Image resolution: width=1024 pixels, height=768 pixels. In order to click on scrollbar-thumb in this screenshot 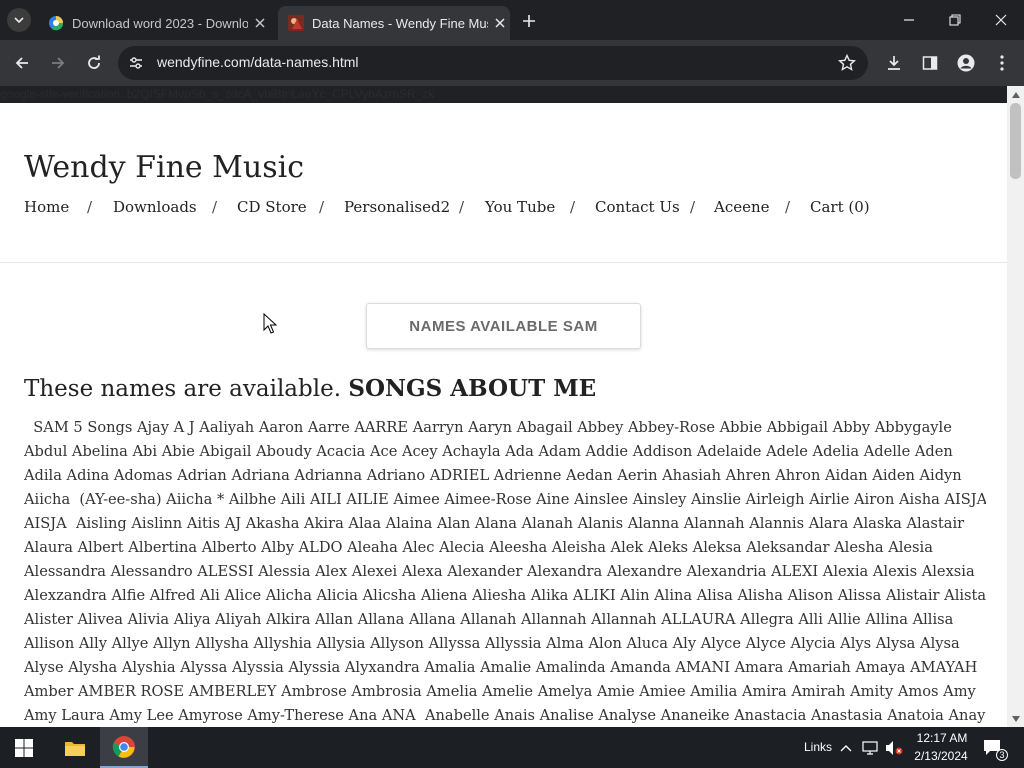, I will do `click(1015, 141)`.